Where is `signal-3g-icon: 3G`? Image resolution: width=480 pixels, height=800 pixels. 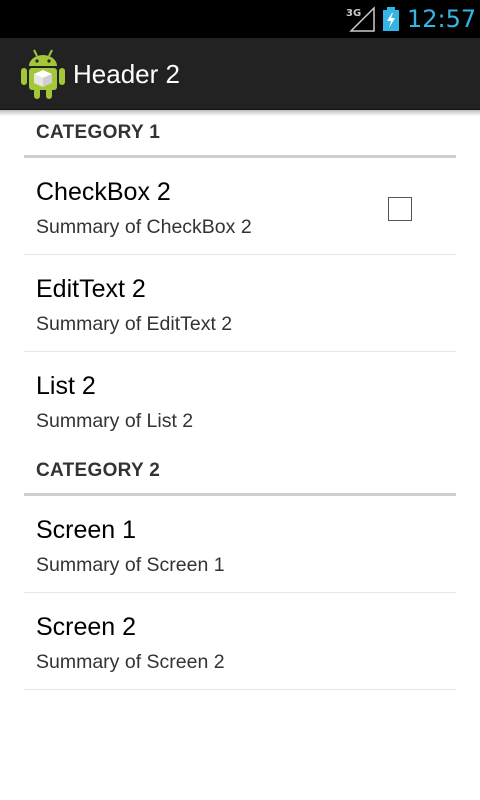 signal-3g-icon: 3G is located at coordinates (360, 19).